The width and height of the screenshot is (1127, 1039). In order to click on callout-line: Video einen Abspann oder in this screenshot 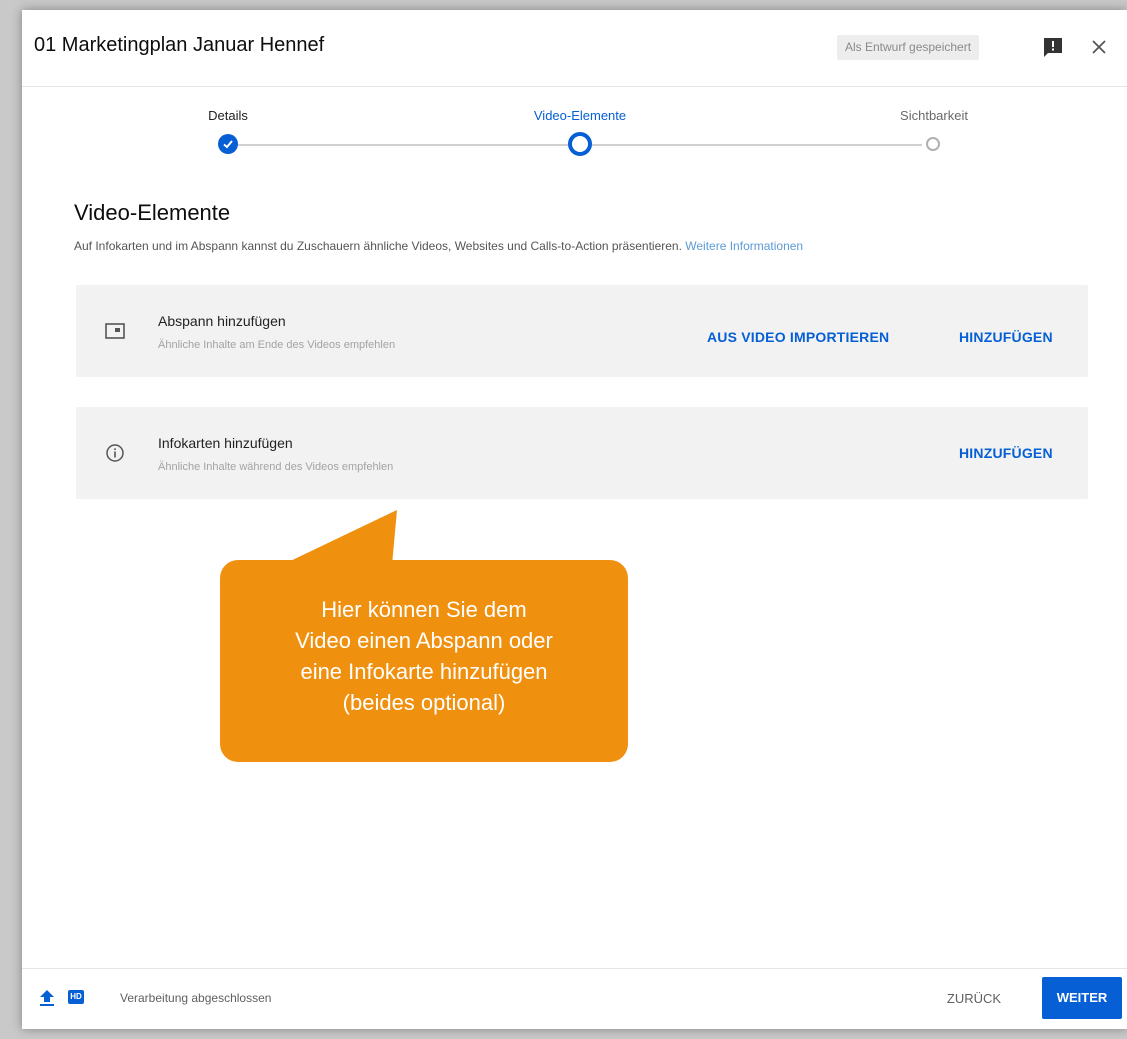, I will do `click(424, 640)`.